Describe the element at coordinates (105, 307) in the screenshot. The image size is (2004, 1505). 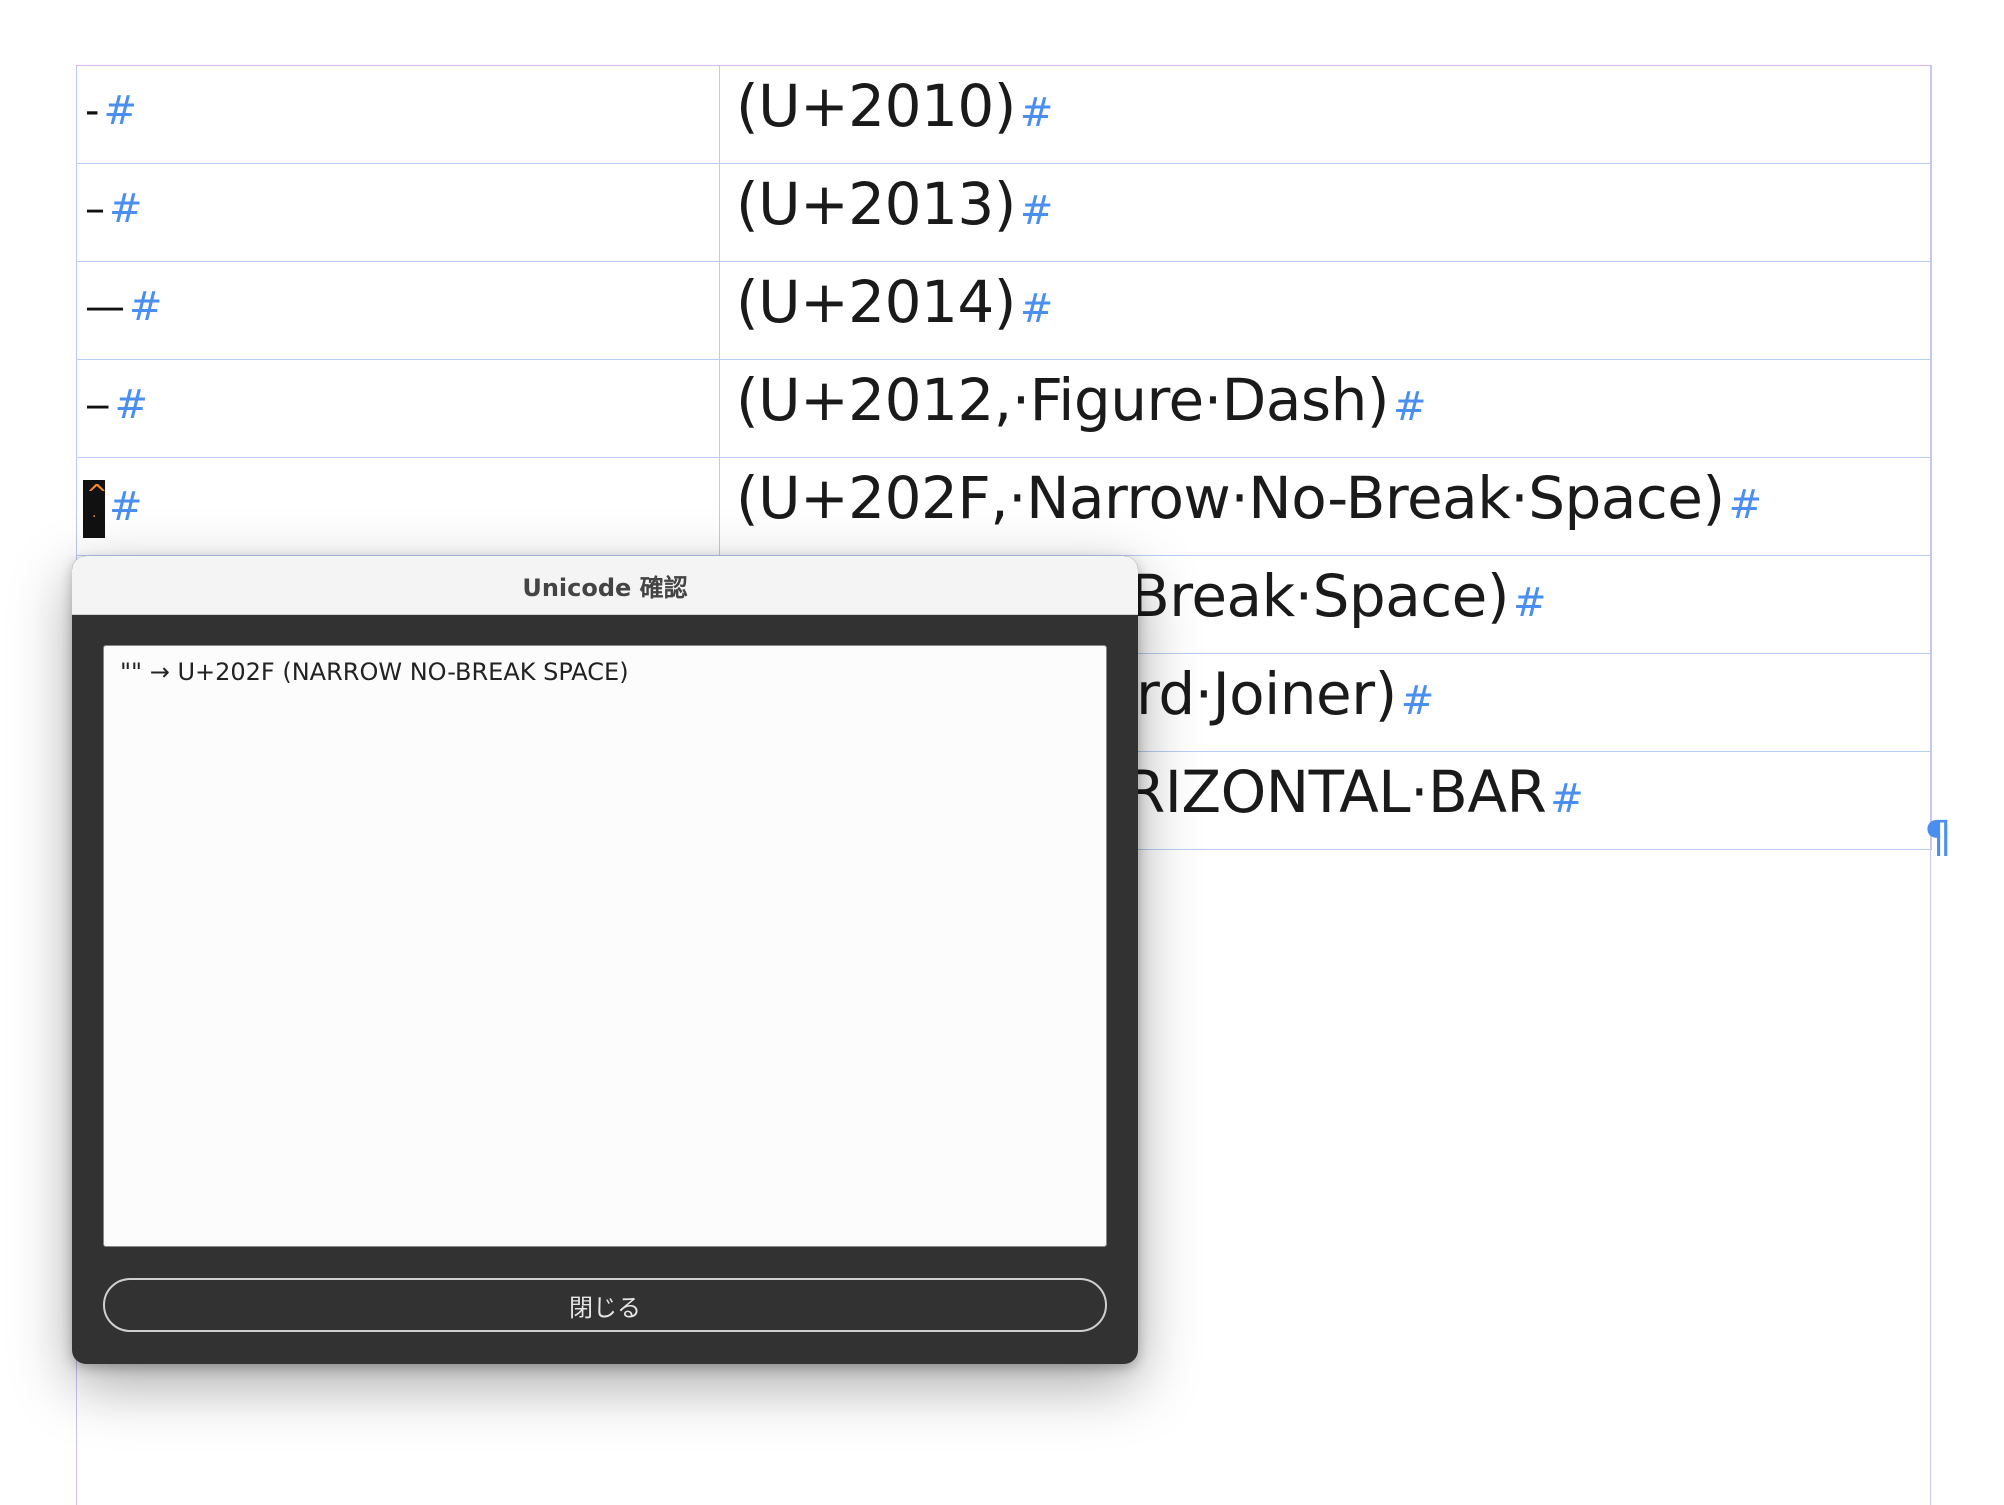
I see `char-glyph: —` at that location.